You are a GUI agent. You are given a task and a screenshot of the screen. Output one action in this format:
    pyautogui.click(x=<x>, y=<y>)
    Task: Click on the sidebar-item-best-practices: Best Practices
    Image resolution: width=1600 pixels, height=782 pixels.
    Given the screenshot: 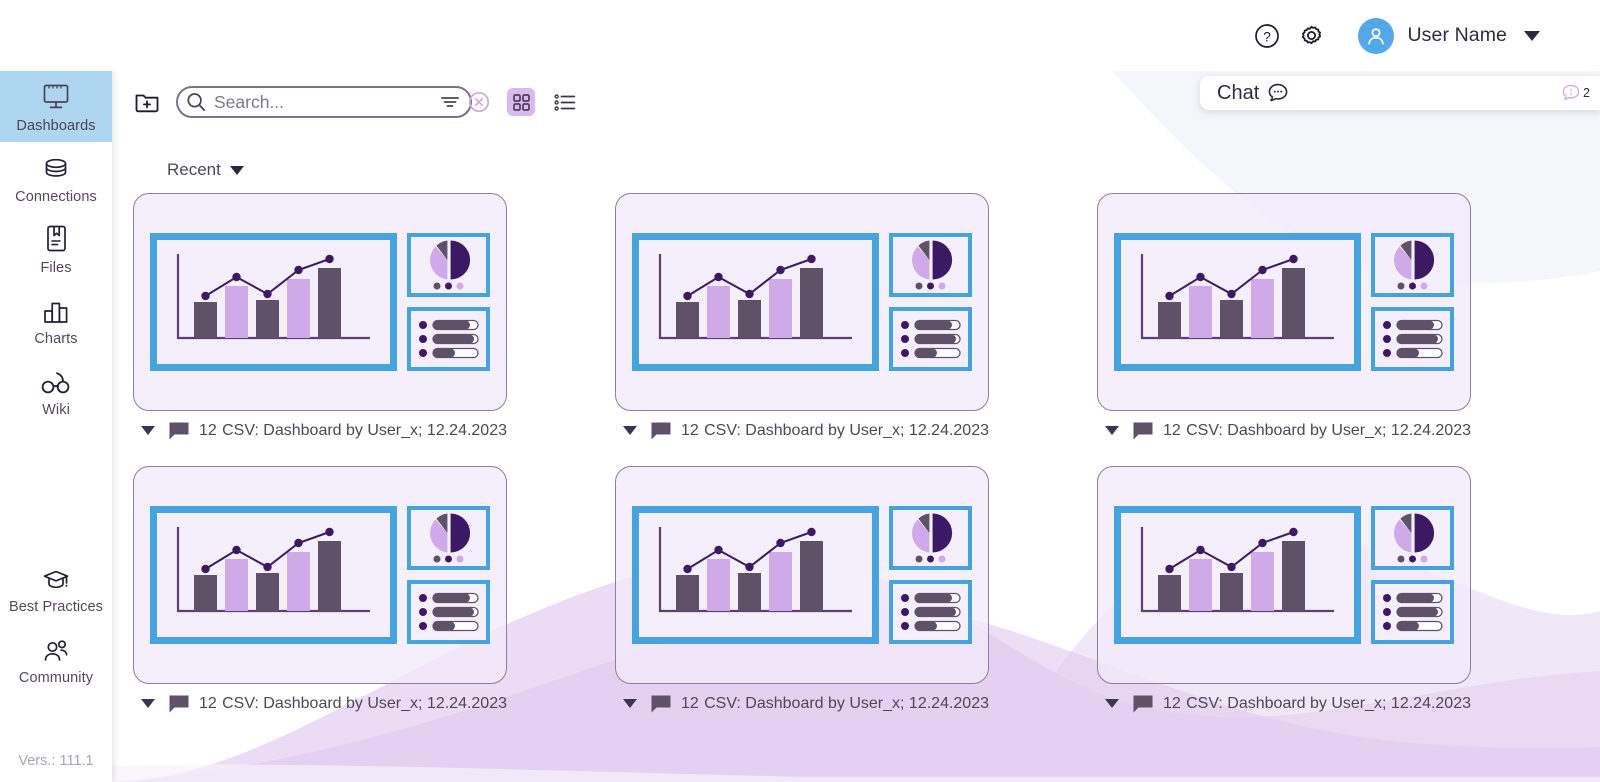 What is the action you would take?
    pyautogui.click(x=56, y=587)
    